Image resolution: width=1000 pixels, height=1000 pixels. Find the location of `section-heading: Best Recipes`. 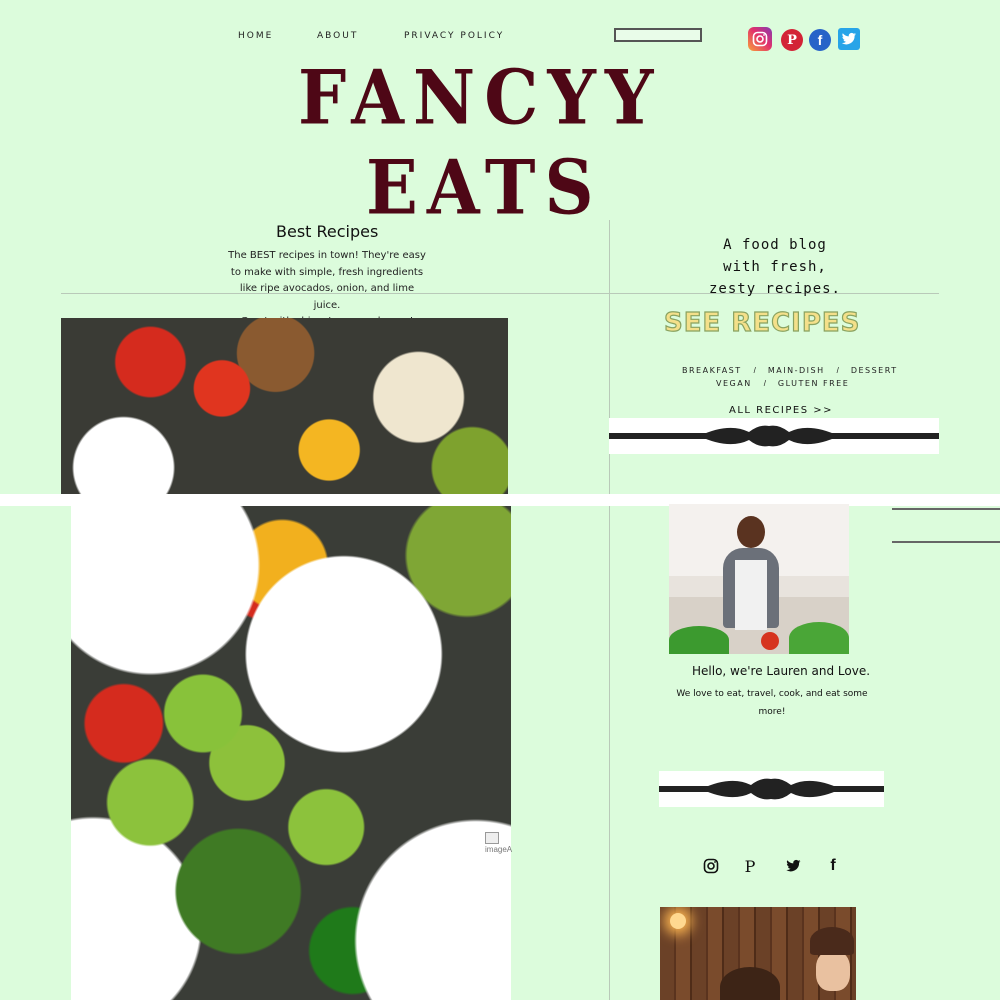

section-heading: Best Recipes is located at coordinates (327, 231).